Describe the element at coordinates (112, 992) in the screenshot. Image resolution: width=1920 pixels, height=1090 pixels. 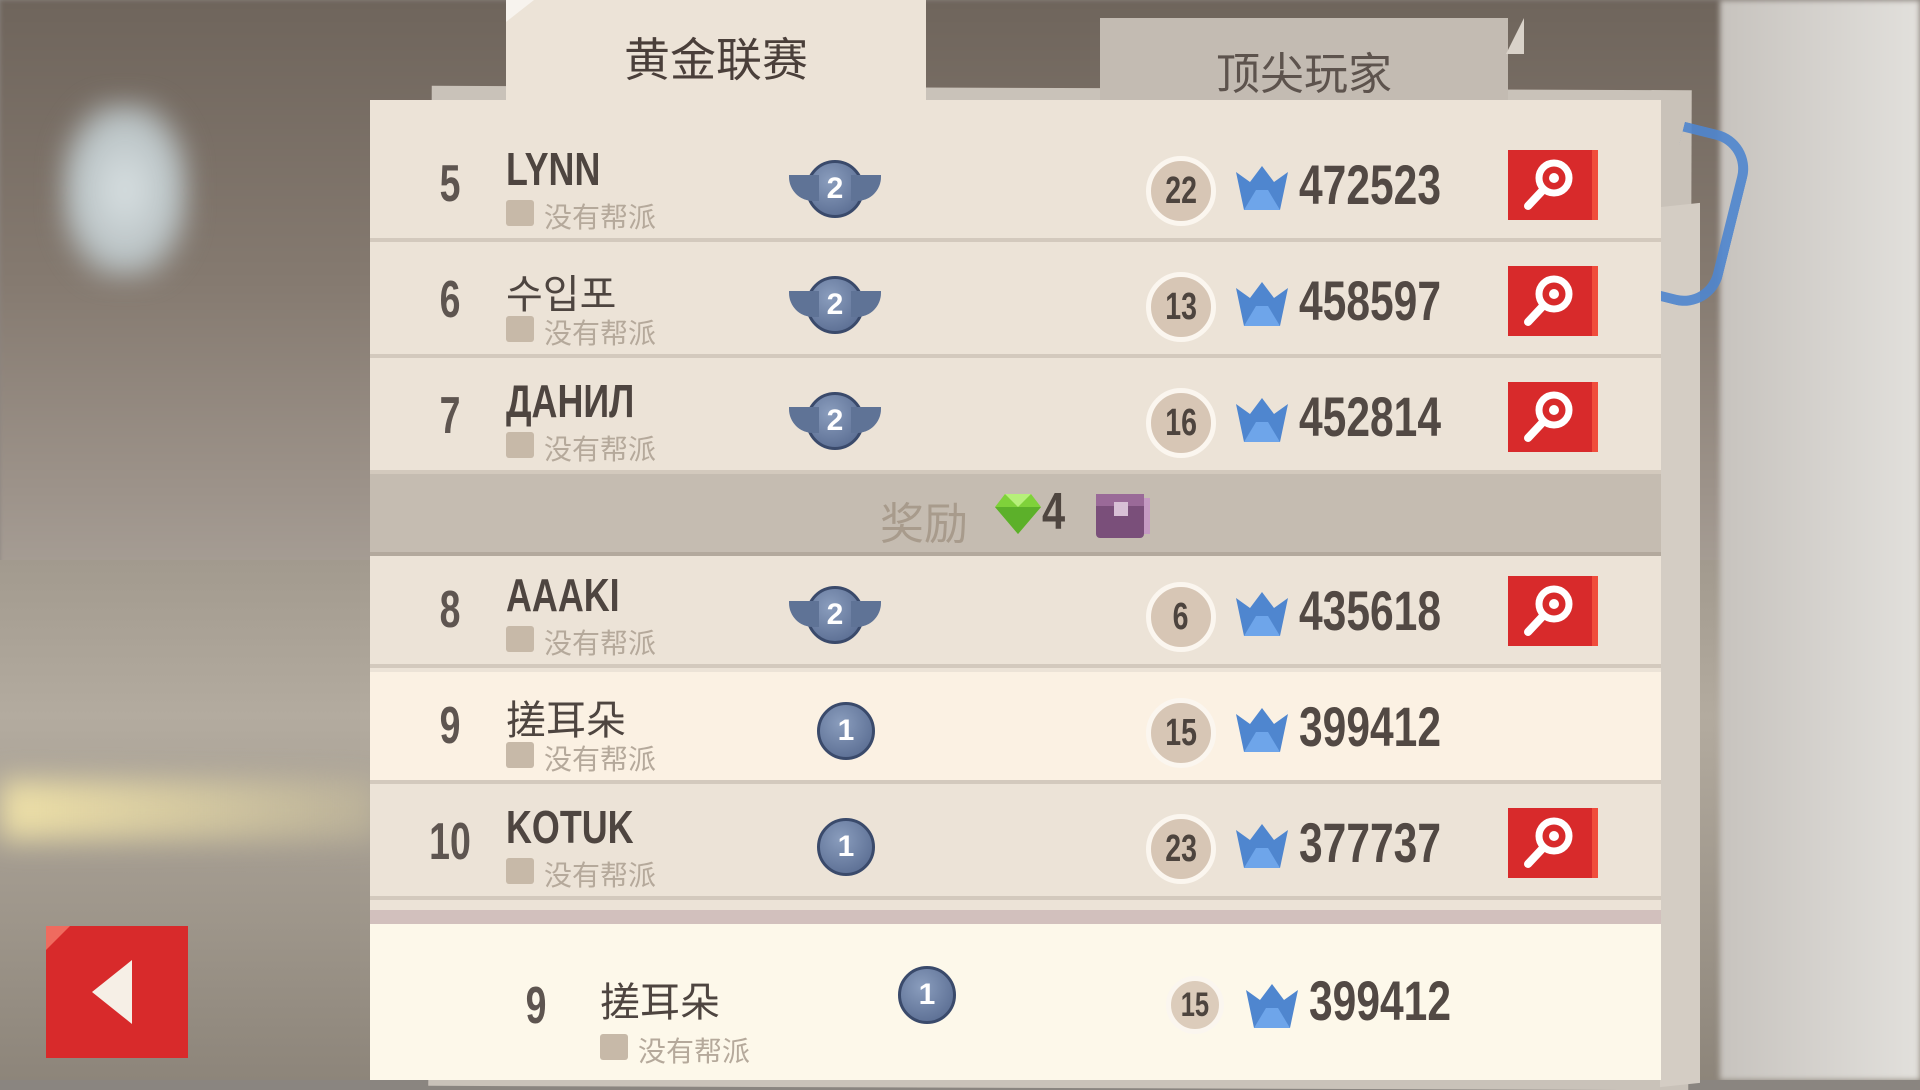
I see `back-arrow-icon` at that location.